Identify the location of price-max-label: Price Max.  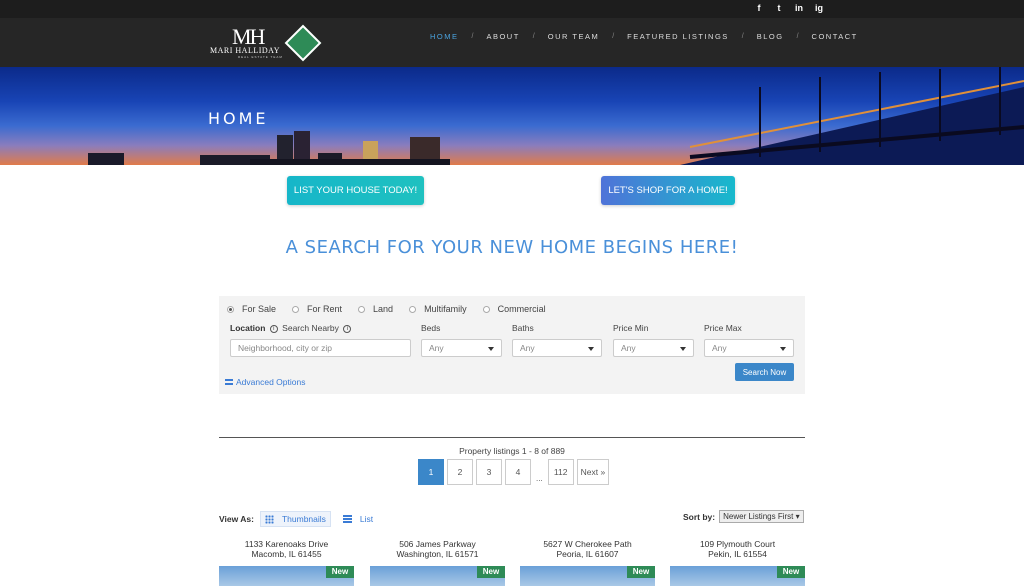
(723, 328).